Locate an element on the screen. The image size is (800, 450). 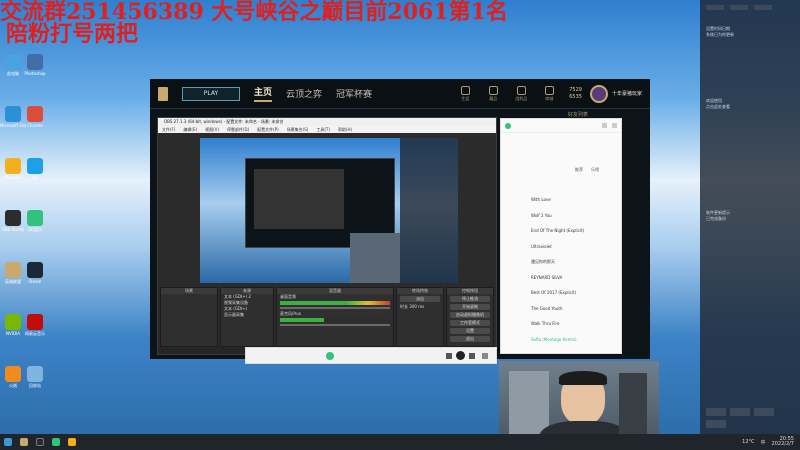
song-item: Sofia (Montage Remix) is located at coordinates (561, 345).